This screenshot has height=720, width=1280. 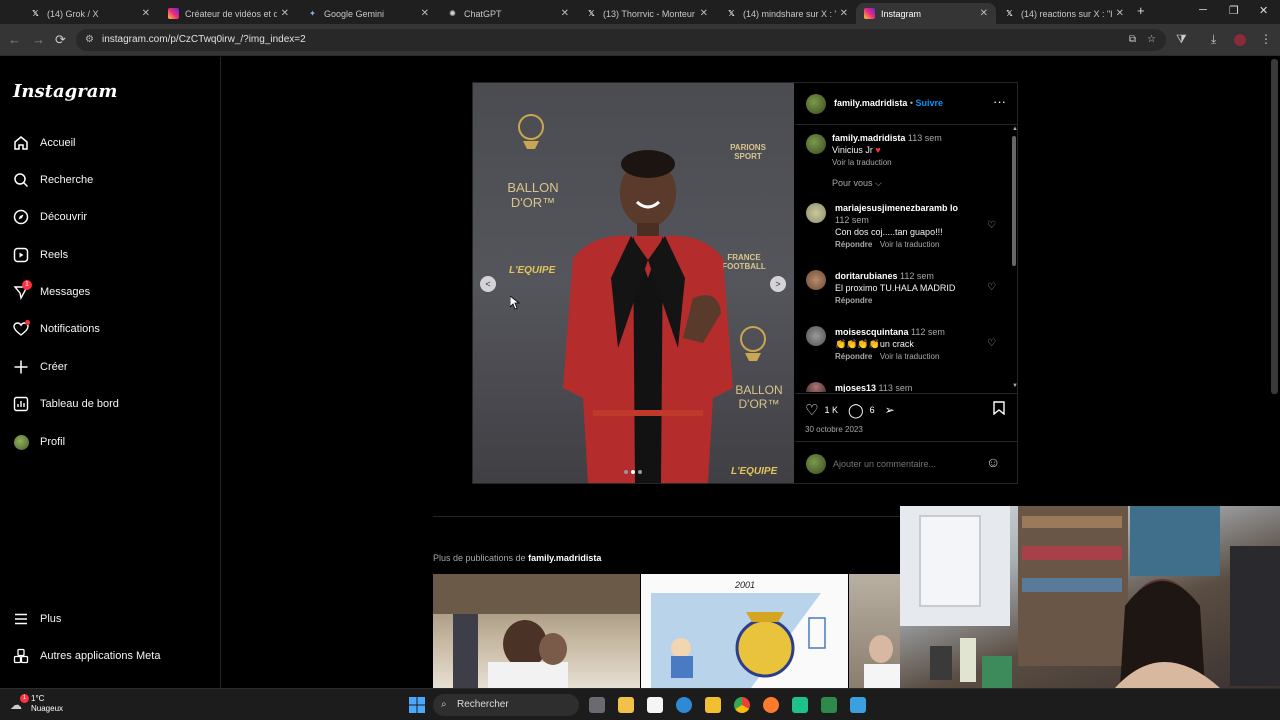 I want to click on file-explorer-icon, so click(x=626, y=705).